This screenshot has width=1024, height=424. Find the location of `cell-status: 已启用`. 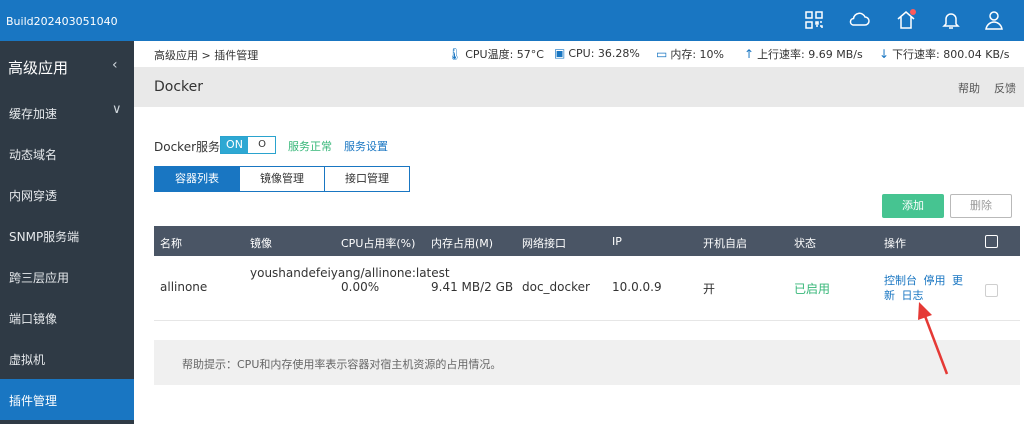

cell-status: 已启用 is located at coordinates (812, 289).